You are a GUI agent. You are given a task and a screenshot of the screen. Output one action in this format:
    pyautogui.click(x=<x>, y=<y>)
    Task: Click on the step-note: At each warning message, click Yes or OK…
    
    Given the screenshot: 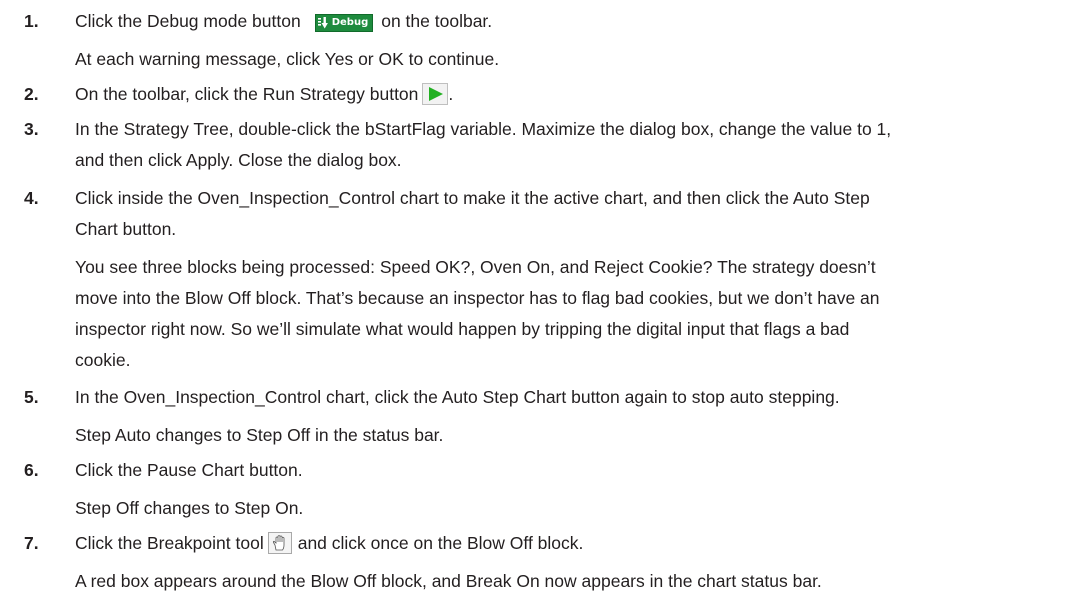 What is the action you would take?
    pyautogui.click(x=287, y=59)
    